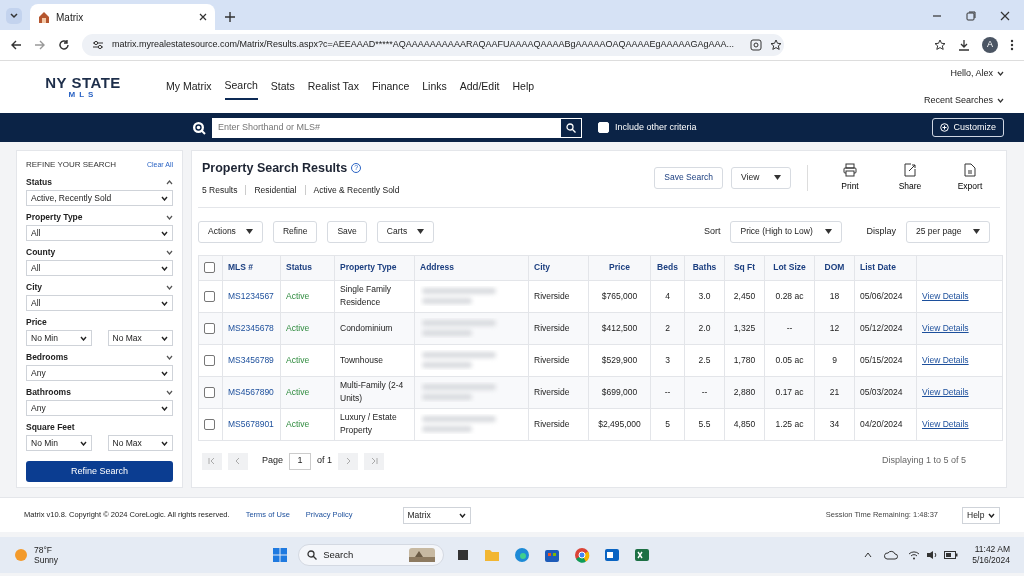  Describe the element at coordinates (98, 45) in the screenshot. I see `site-settings-icon` at that location.